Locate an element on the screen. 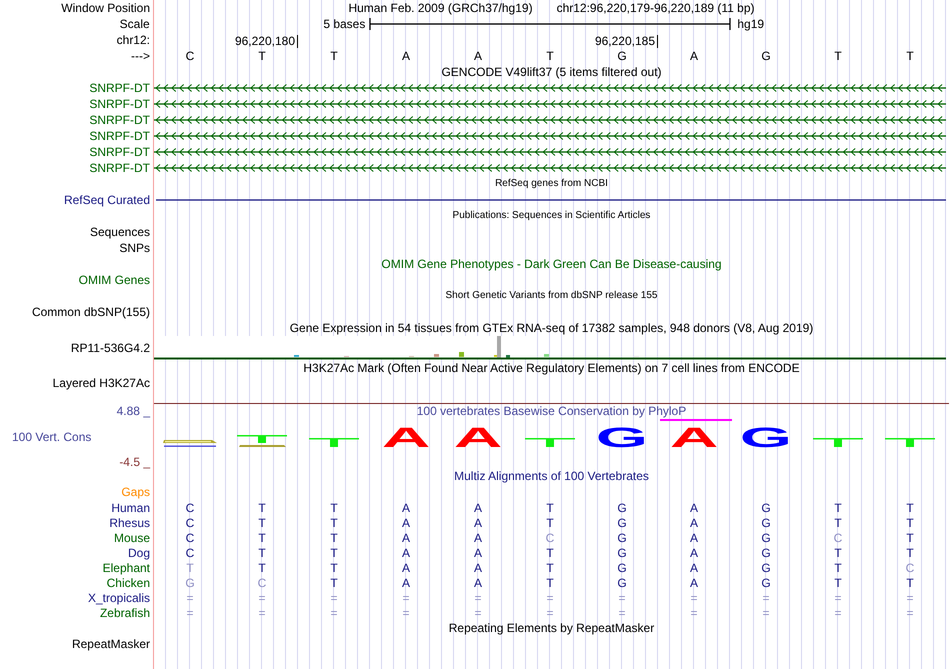  species-label: Chicken is located at coordinates (128, 583).